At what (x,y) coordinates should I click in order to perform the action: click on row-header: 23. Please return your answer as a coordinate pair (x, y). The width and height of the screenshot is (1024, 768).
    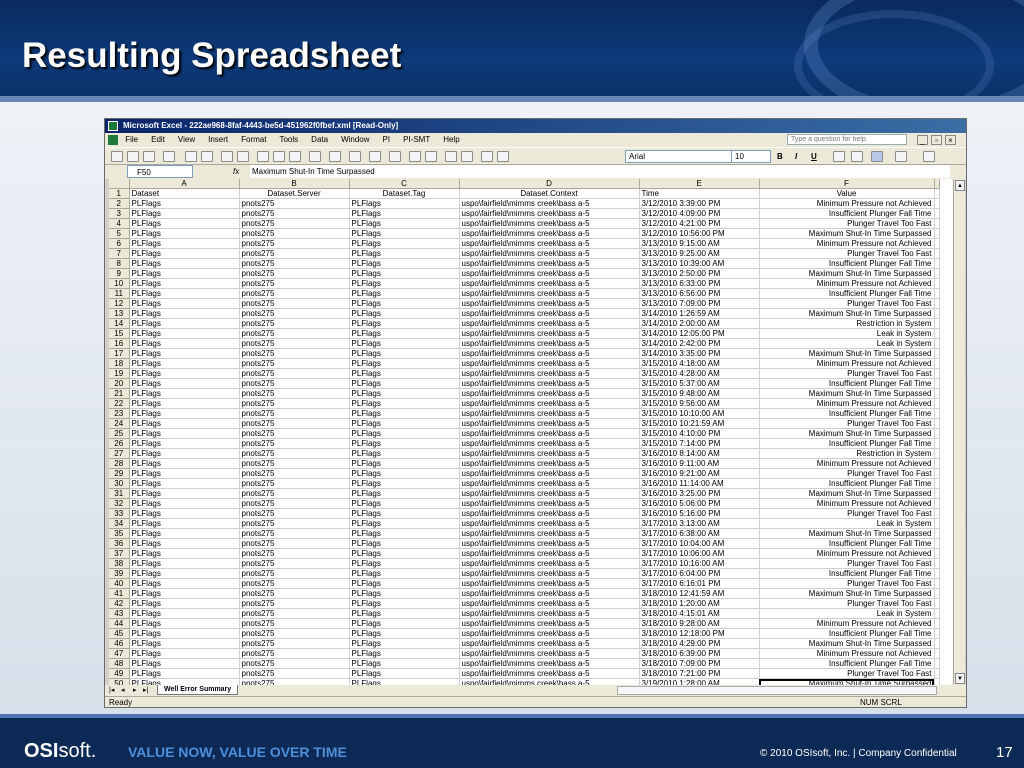
    Looking at the image, I should click on (119, 414).